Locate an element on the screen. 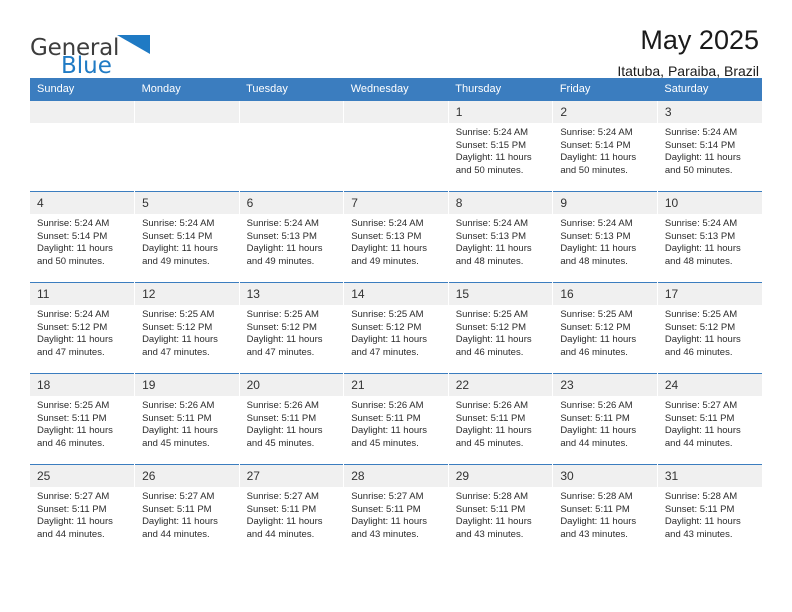 The image size is (792, 612). generalblue-logo: General Blue is located at coordinates (90, 52).